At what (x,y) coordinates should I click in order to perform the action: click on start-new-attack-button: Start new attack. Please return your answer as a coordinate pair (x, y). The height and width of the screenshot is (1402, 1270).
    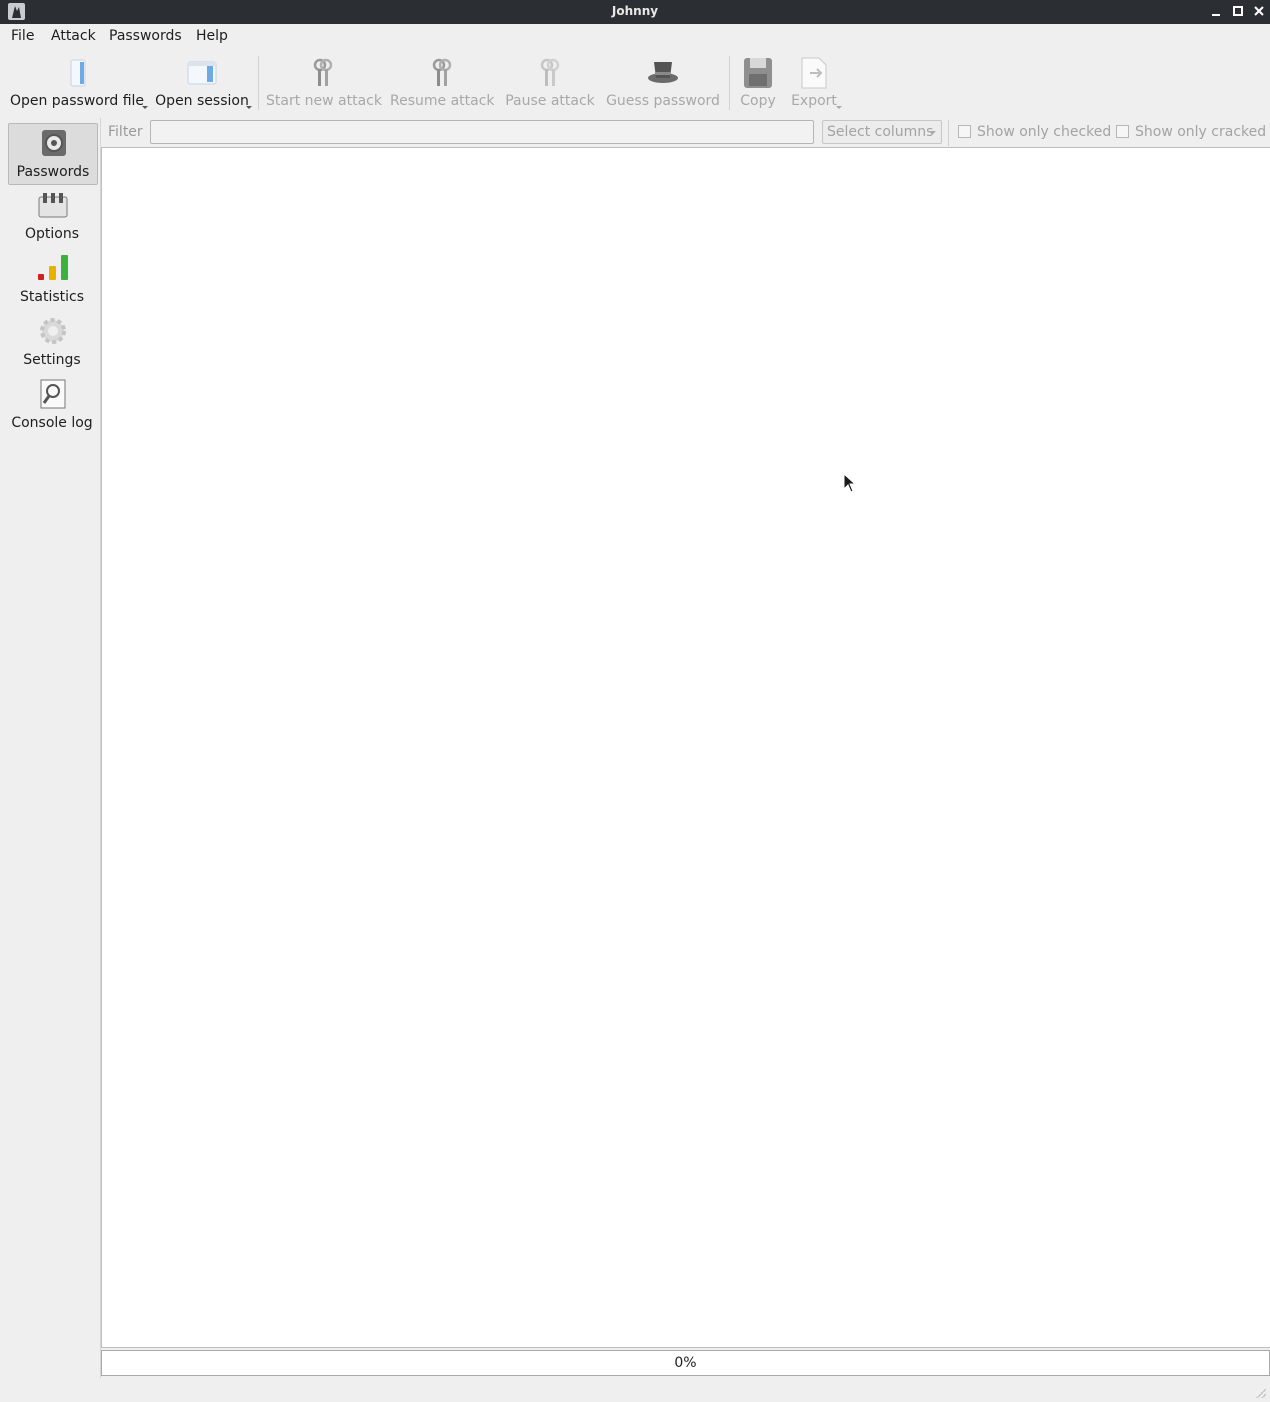
    Looking at the image, I should click on (324, 82).